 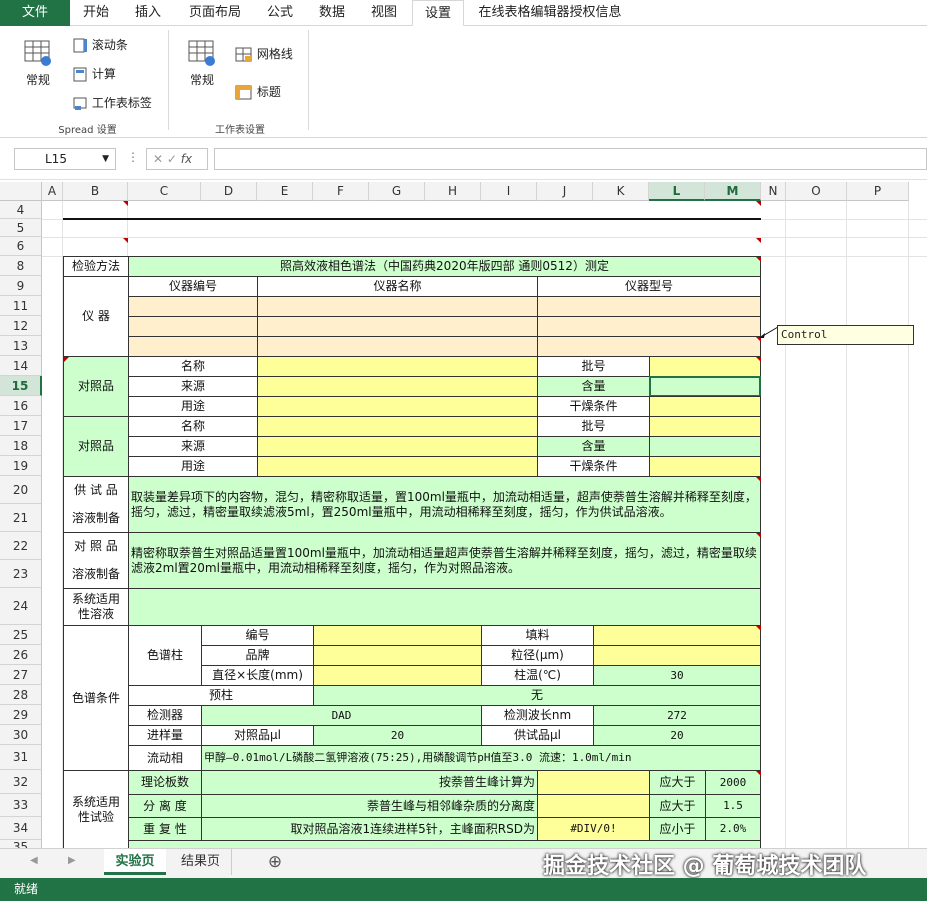 What do you see at coordinates (677, 715) in the screenshot?
I see `wavelength-cell: 272` at bounding box center [677, 715].